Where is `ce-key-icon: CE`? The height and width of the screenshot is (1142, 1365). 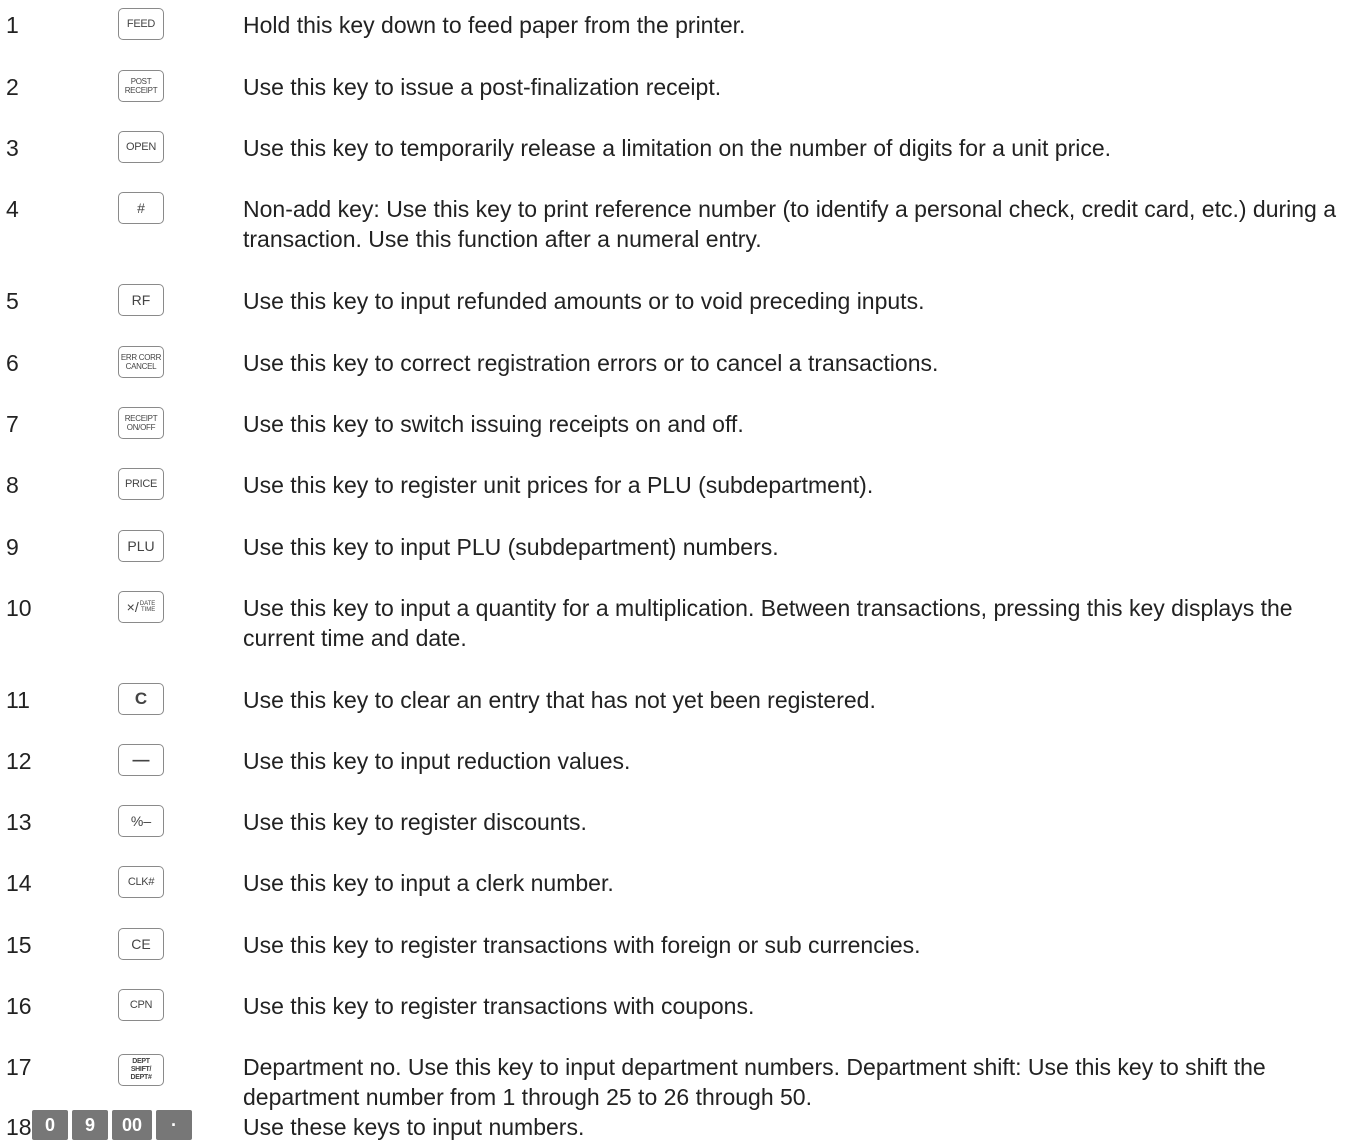 ce-key-icon: CE is located at coordinates (141, 944).